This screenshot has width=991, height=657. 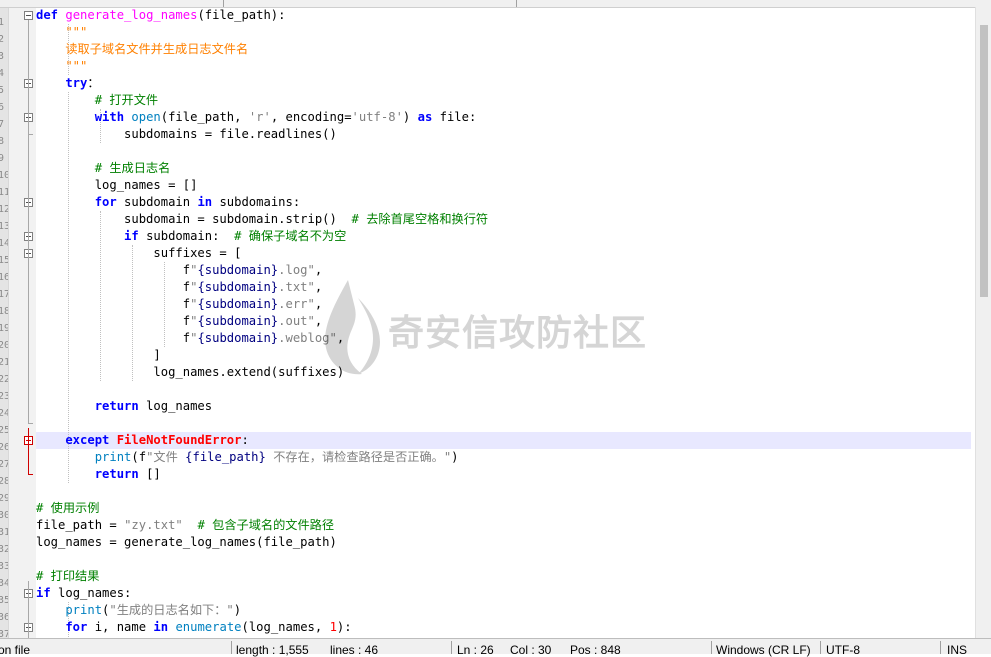 What do you see at coordinates (67, 508) in the screenshot?
I see `code-line: # 使用示例` at bounding box center [67, 508].